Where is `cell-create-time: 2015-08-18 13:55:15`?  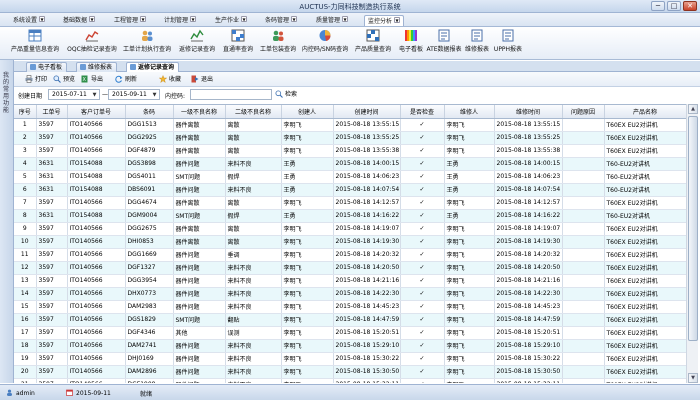
cell-create-time: 2015-08-18 13:55:15 is located at coordinates (367, 125).